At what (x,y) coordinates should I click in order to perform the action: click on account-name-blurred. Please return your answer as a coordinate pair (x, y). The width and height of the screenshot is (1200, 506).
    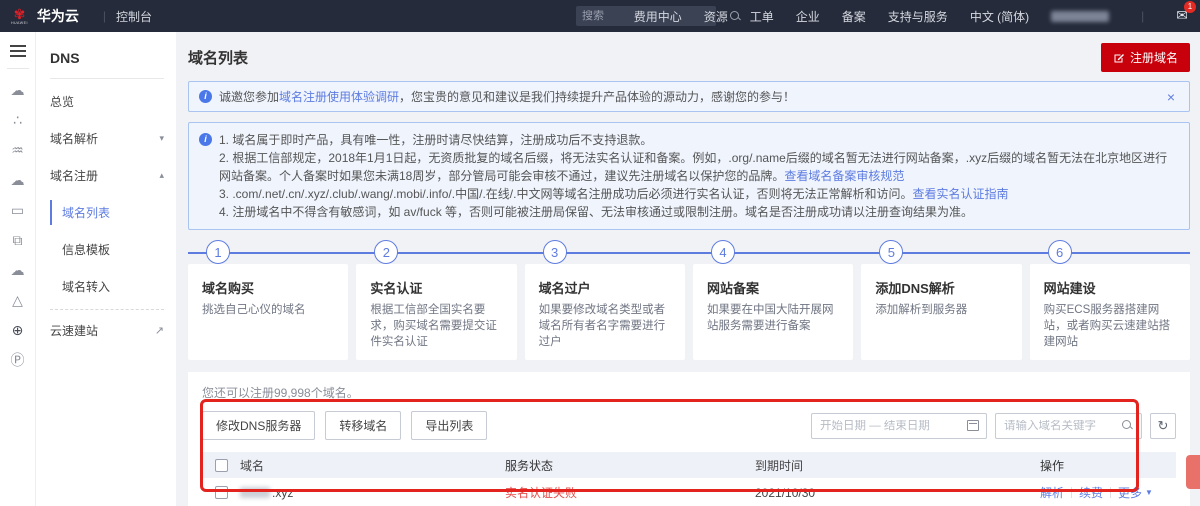
    Looking at the image, I should click on (1080, 16).